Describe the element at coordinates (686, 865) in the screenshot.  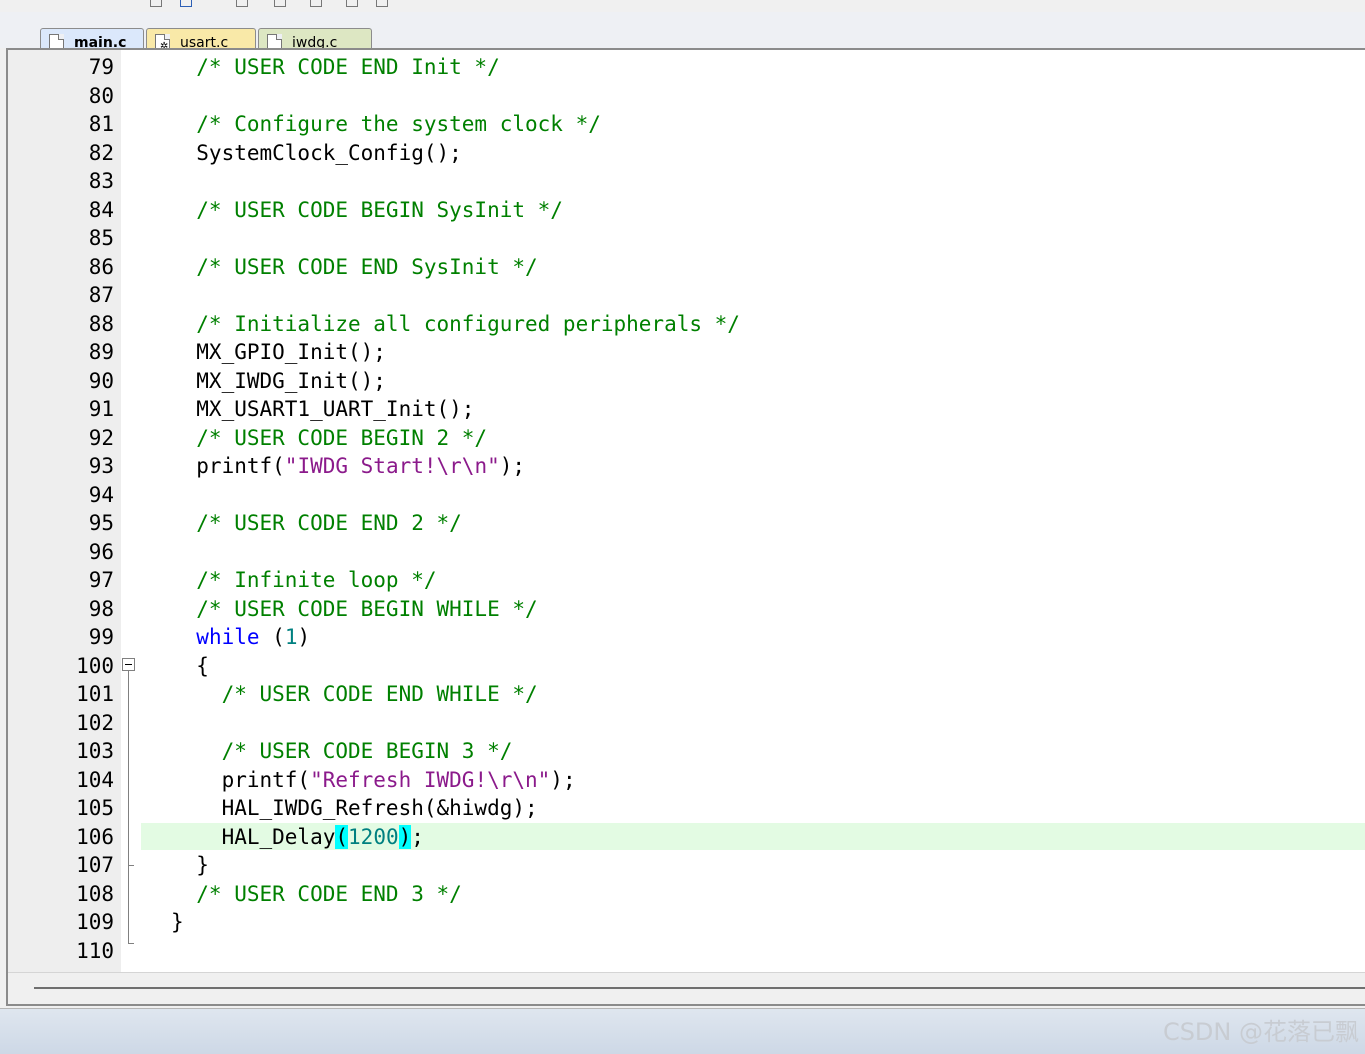
I see `code-line: 107 }` at that location.